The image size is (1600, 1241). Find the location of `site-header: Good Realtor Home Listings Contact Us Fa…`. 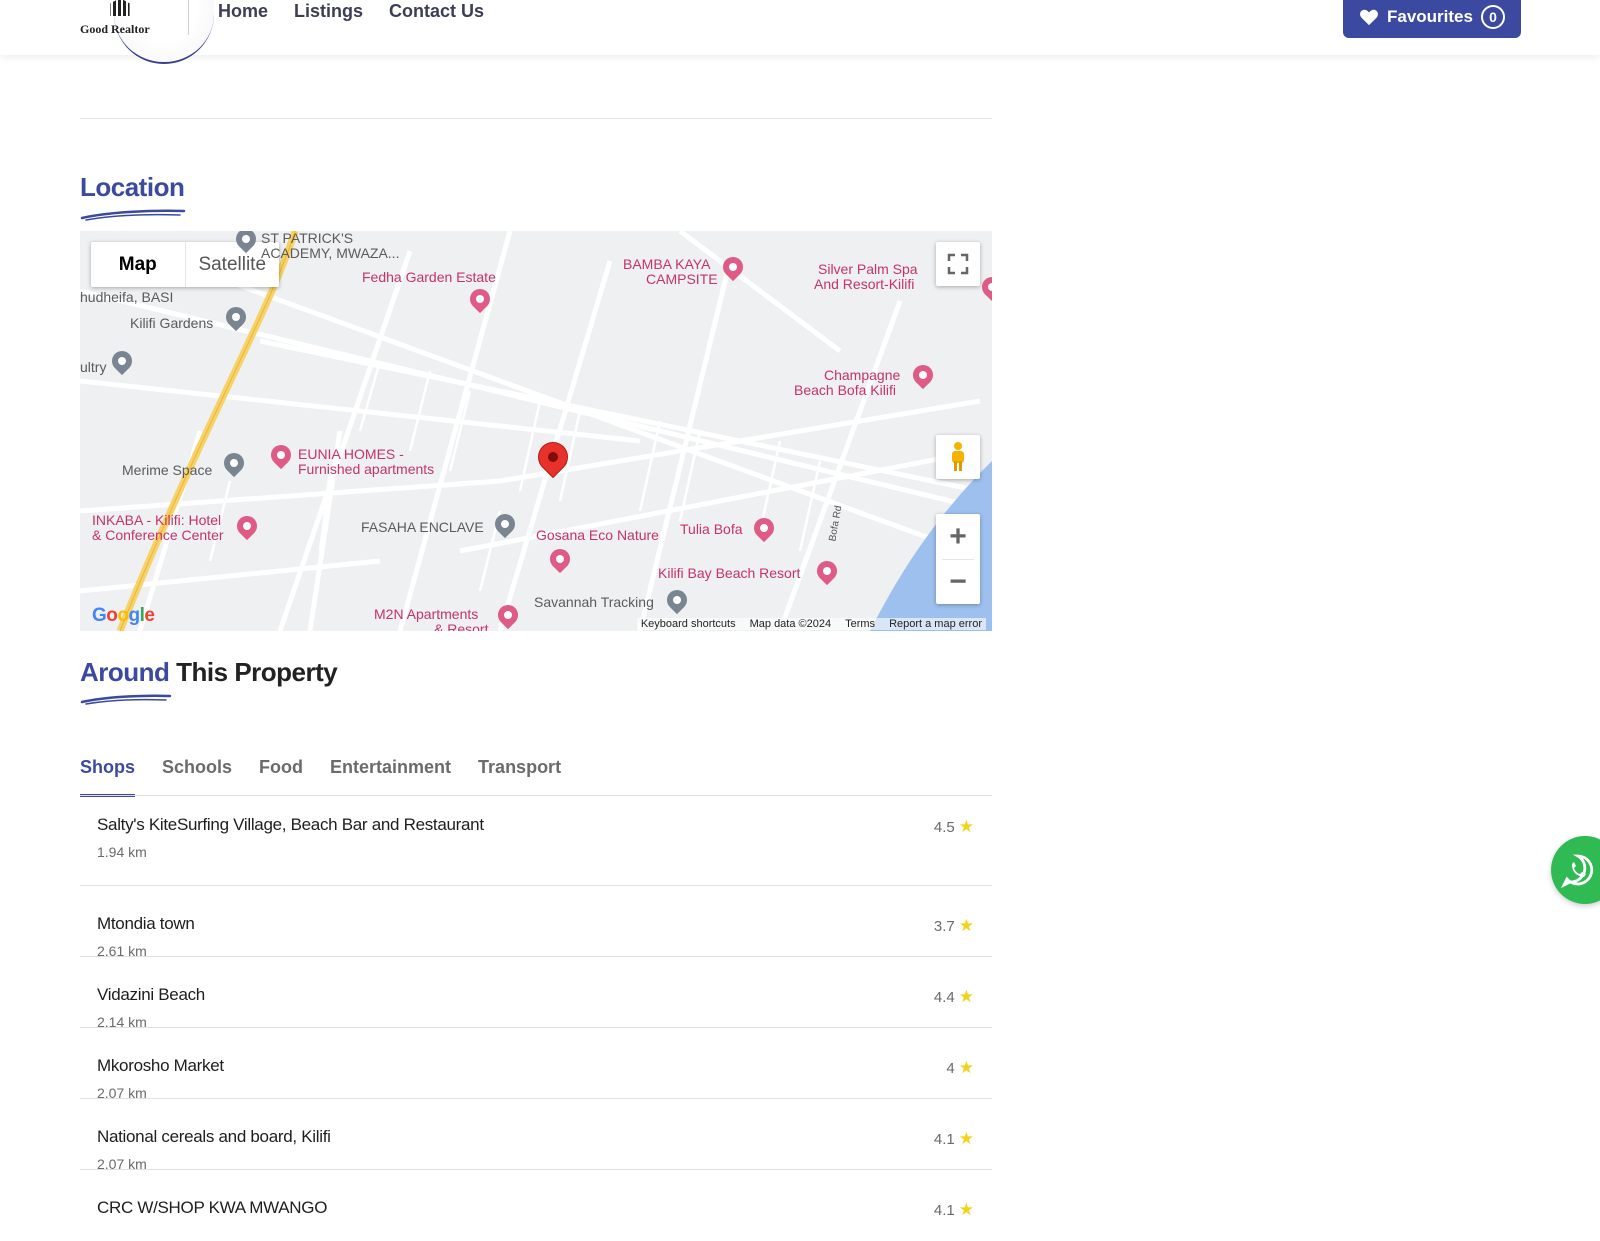

site-header: Good Realtor Home Listings Contact Us Fa… is located at coordinates (800, 32).